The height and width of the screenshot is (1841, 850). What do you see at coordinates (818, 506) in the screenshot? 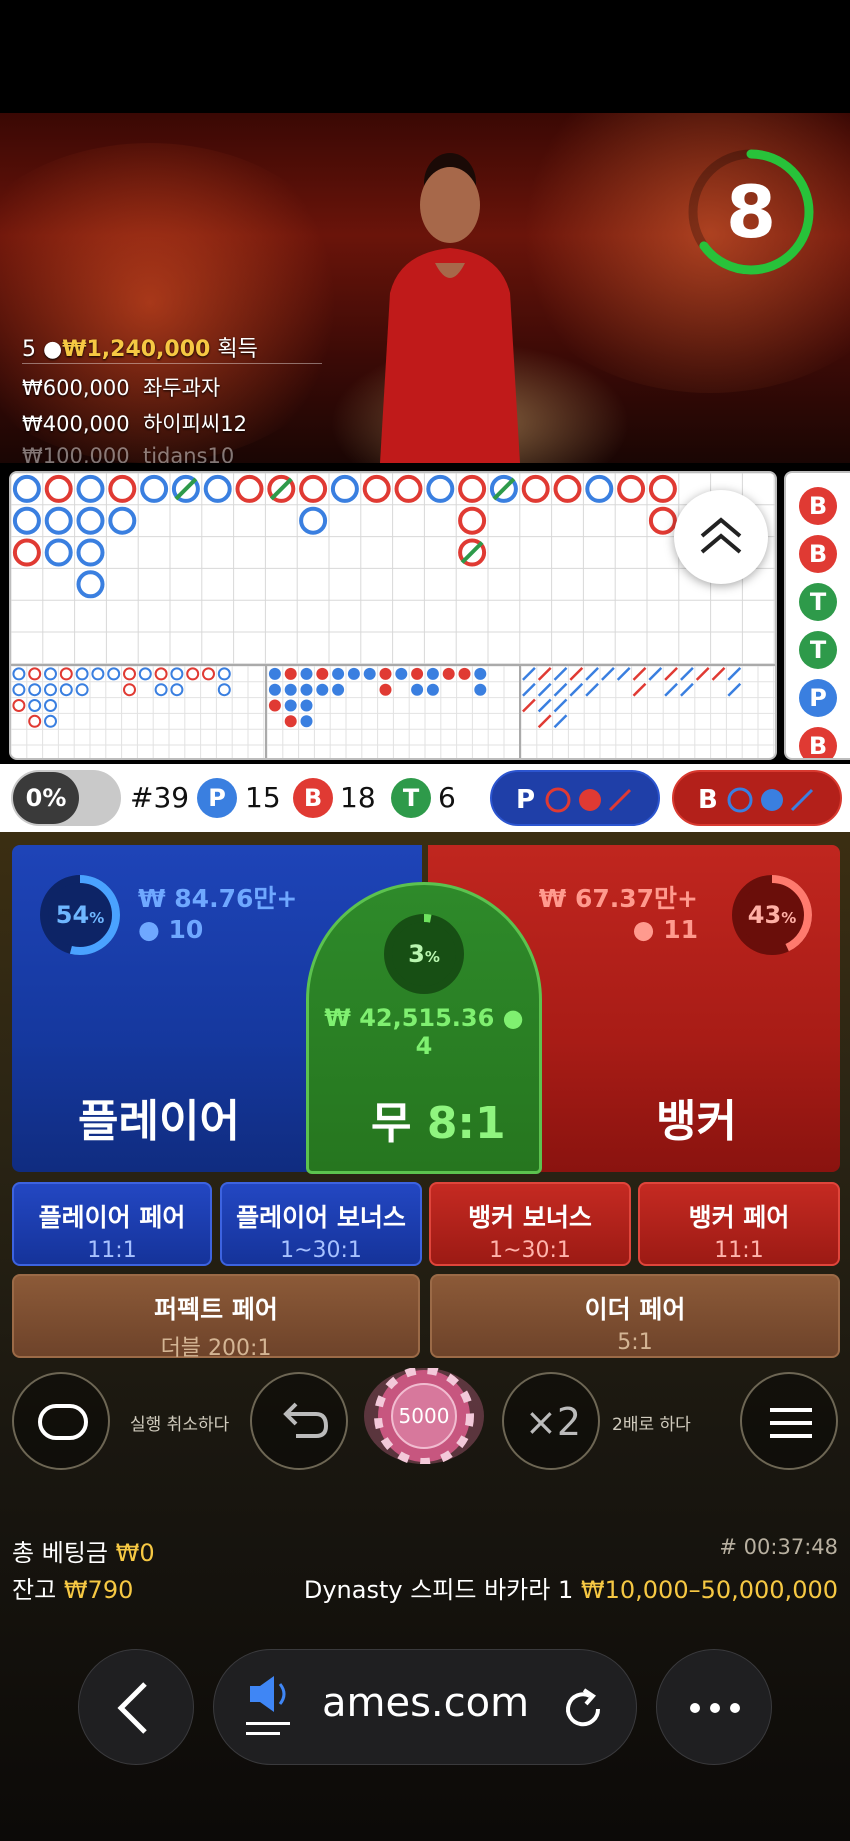
I see `prediction-badge: B` at bounding box center [818, 506].